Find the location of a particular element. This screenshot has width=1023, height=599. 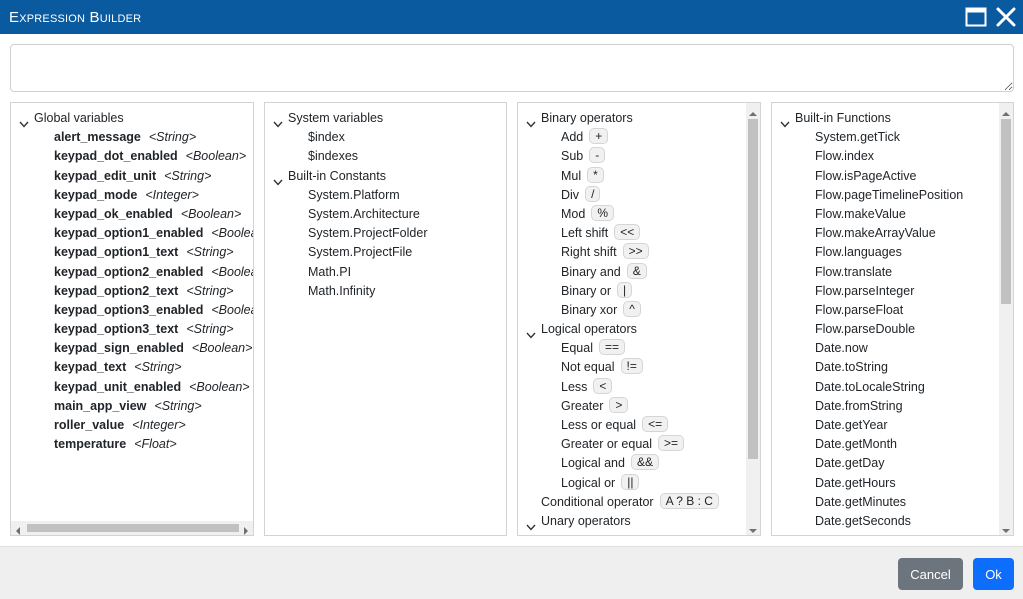

tree-item: System.Architecture is located at coordinates (385, 214).